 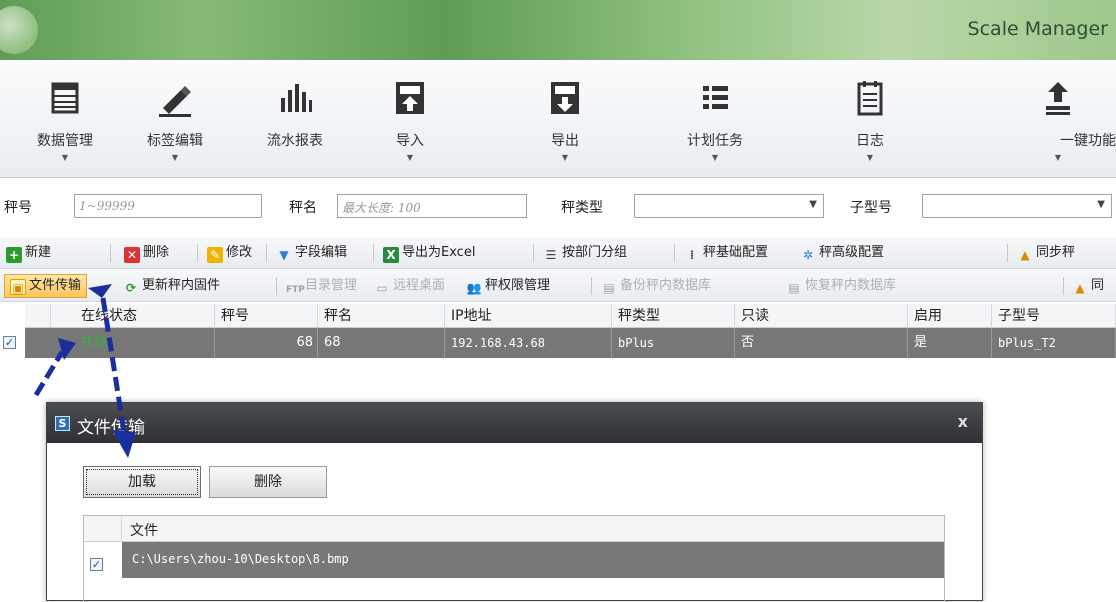 What do you see at coordinates (565, 98) in the screenshot?
I see `export-icon` at bounding box center [565, 98].